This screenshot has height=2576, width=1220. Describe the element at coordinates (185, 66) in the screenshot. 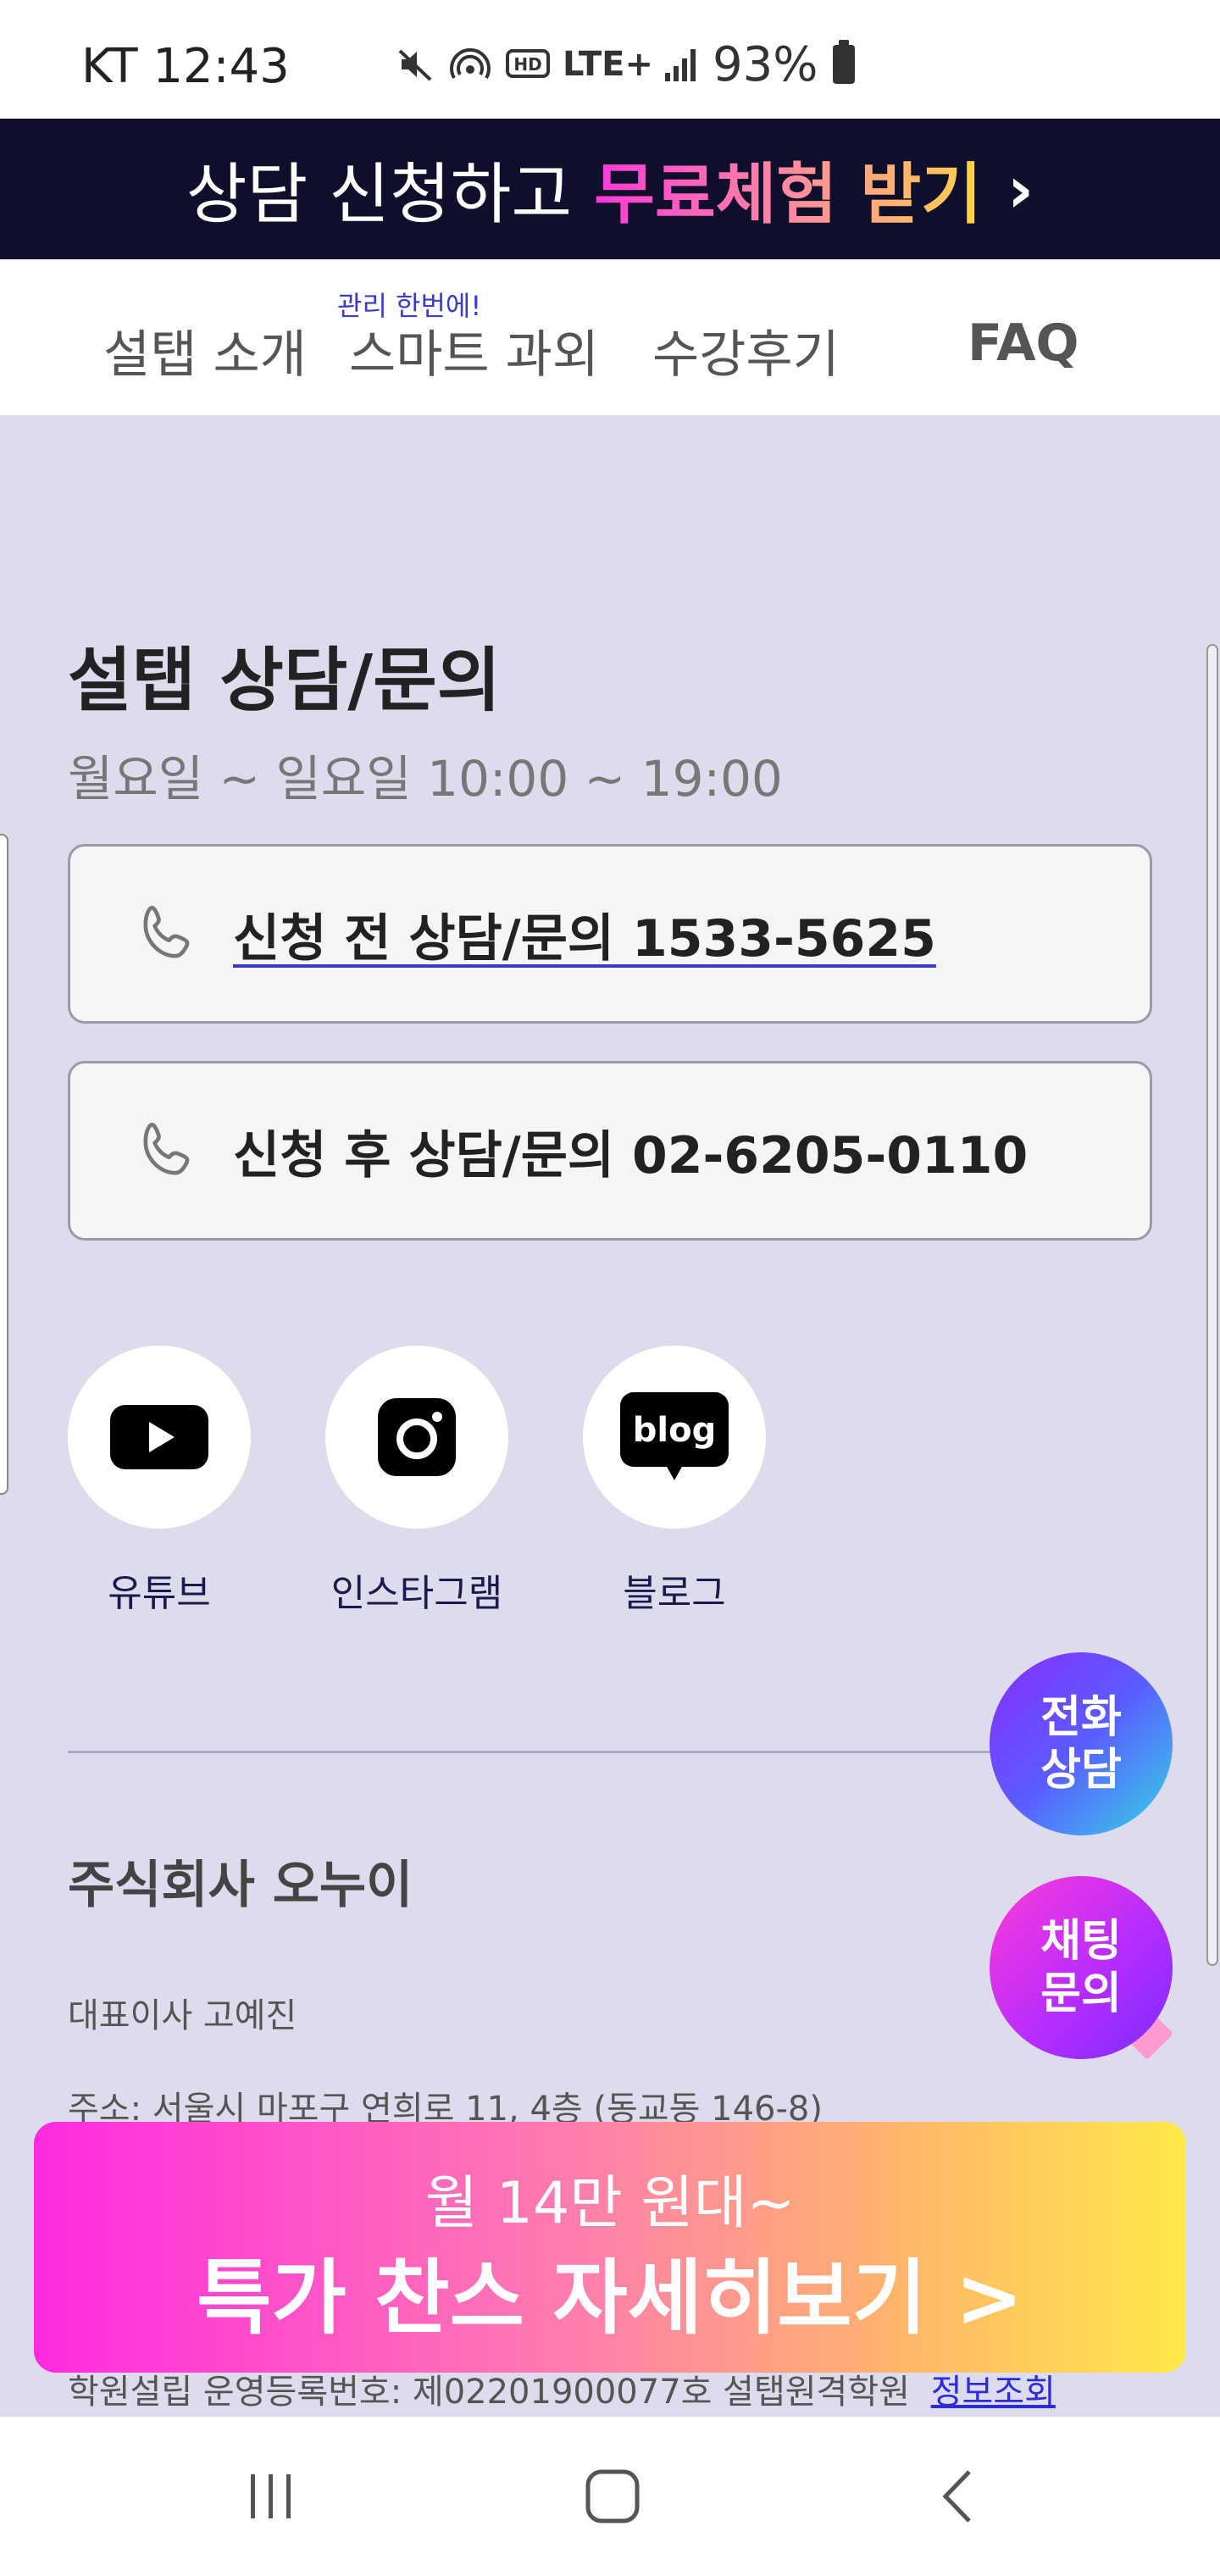

I see `carrier-time: KT 12:43` at that location.